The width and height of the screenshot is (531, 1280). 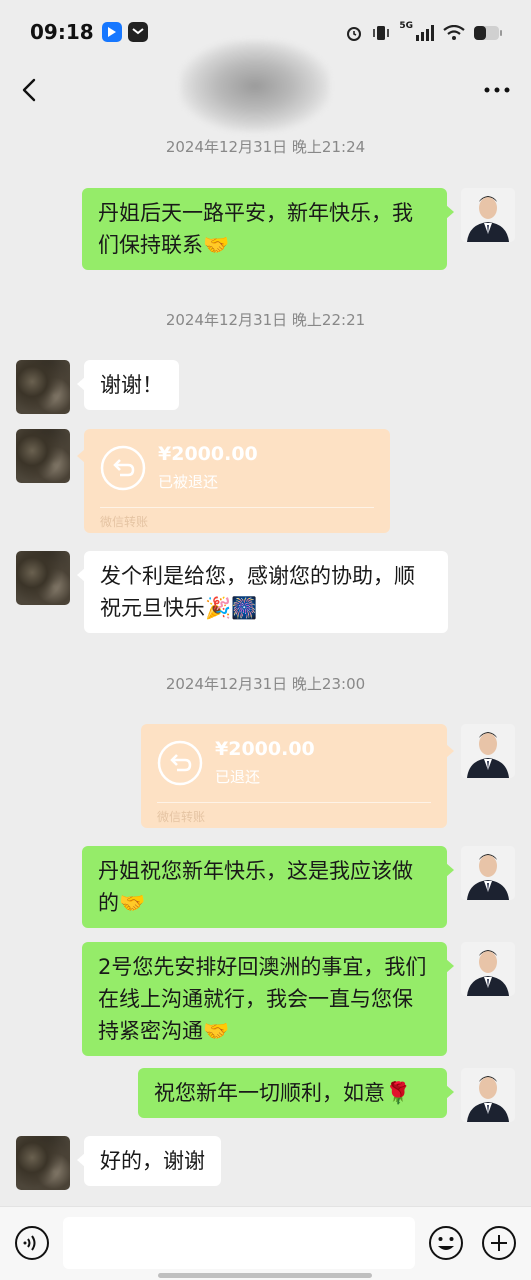 I want to click on message-input, so click(x=239, y=1243).